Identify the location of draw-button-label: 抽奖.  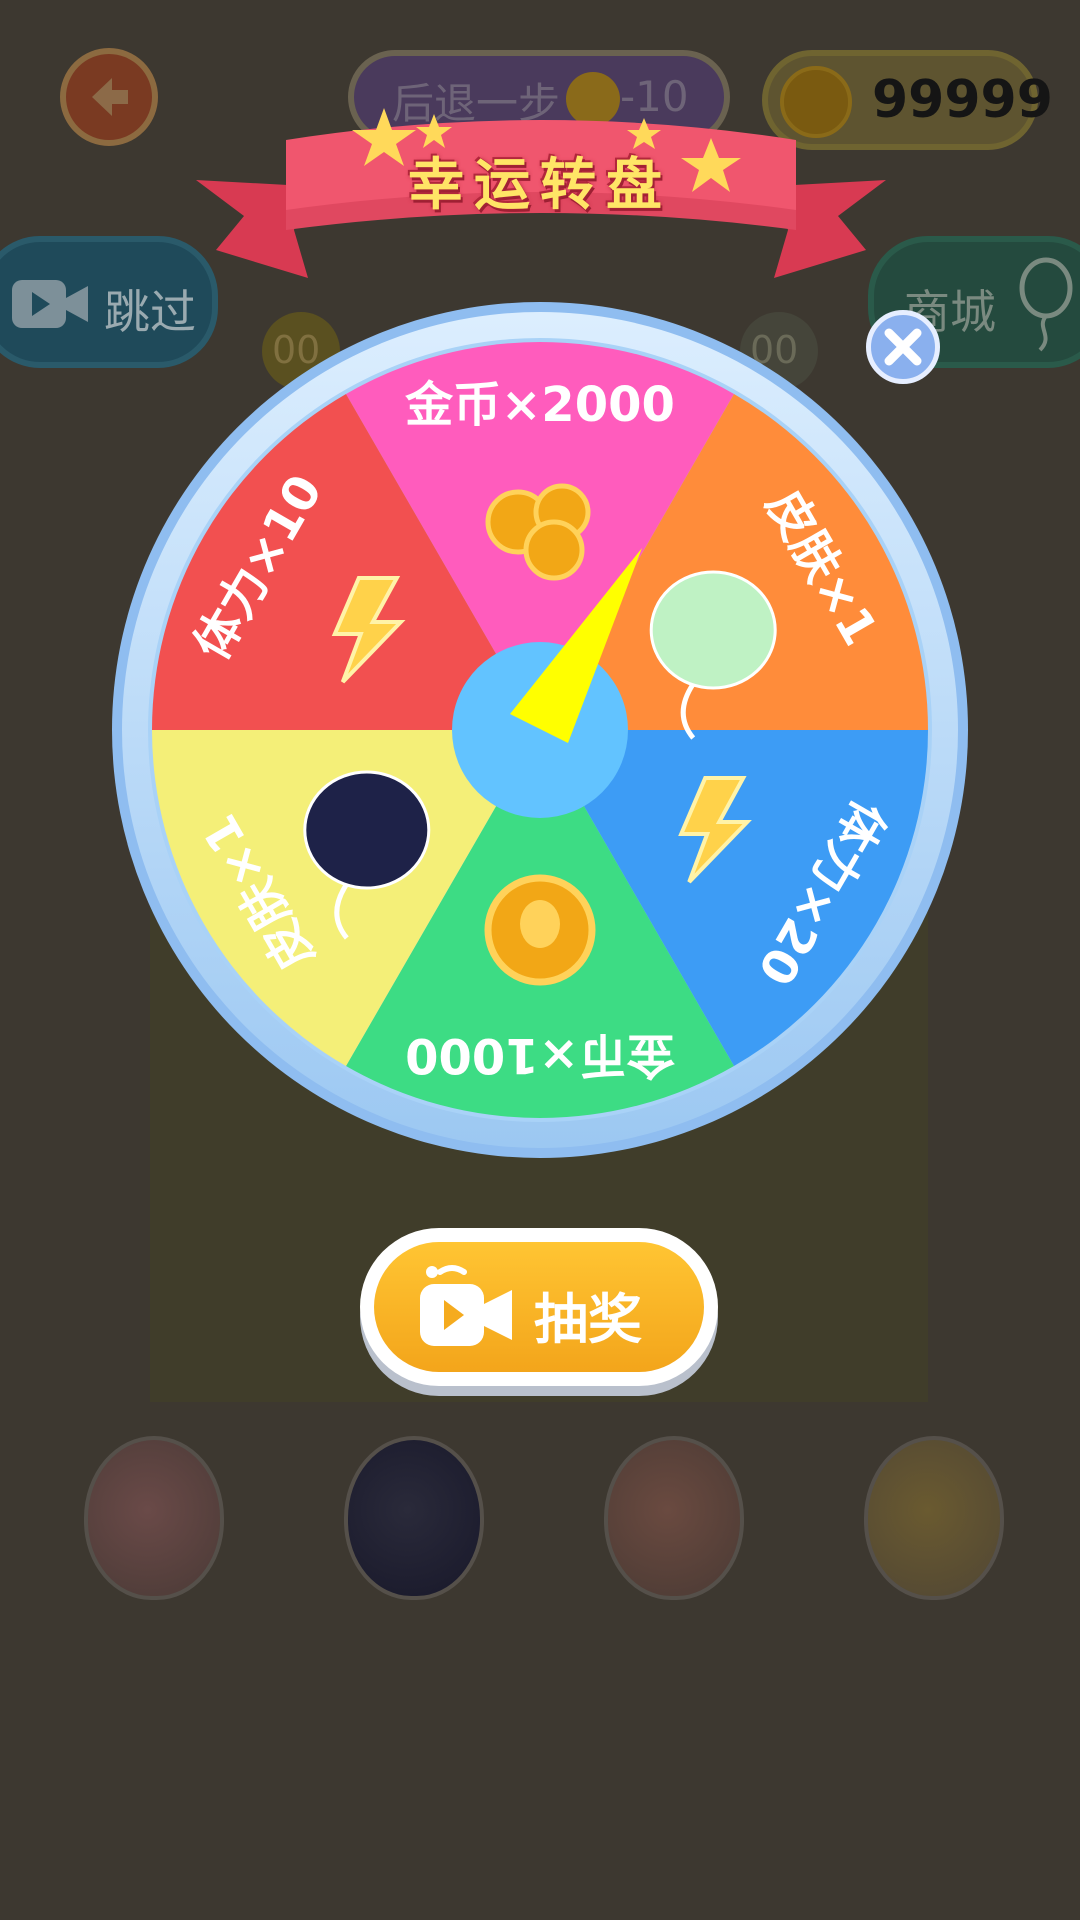
(588, 1319).